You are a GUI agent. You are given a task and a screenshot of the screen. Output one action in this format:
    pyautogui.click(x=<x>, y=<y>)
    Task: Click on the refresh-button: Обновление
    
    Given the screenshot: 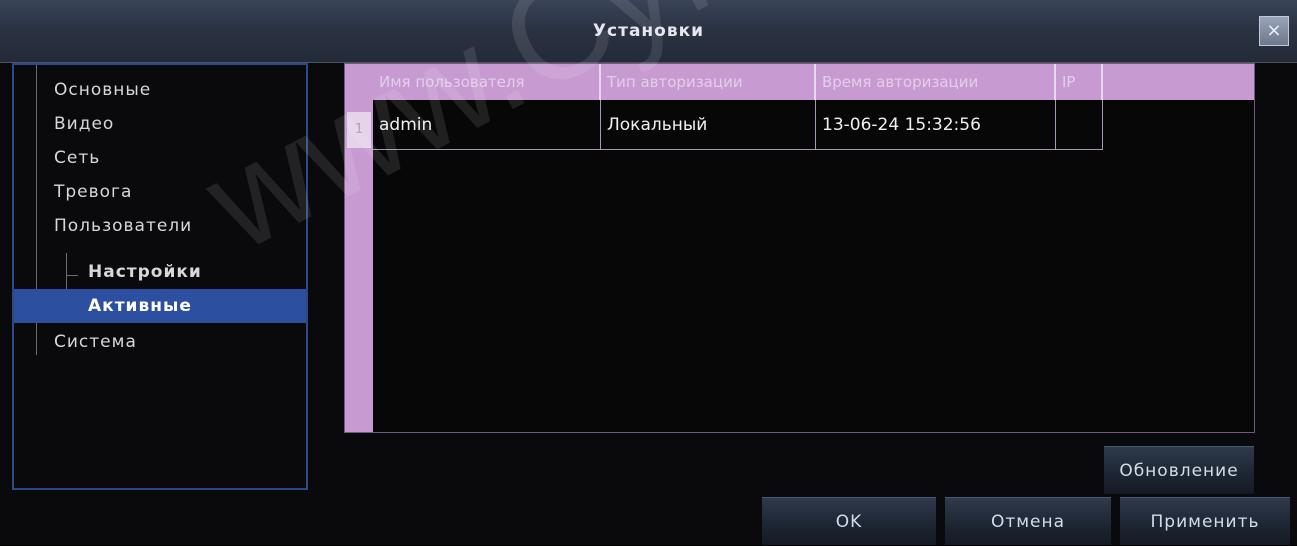 What is the action you would take?
    pyautogui.click(x=1179, y=470)
    